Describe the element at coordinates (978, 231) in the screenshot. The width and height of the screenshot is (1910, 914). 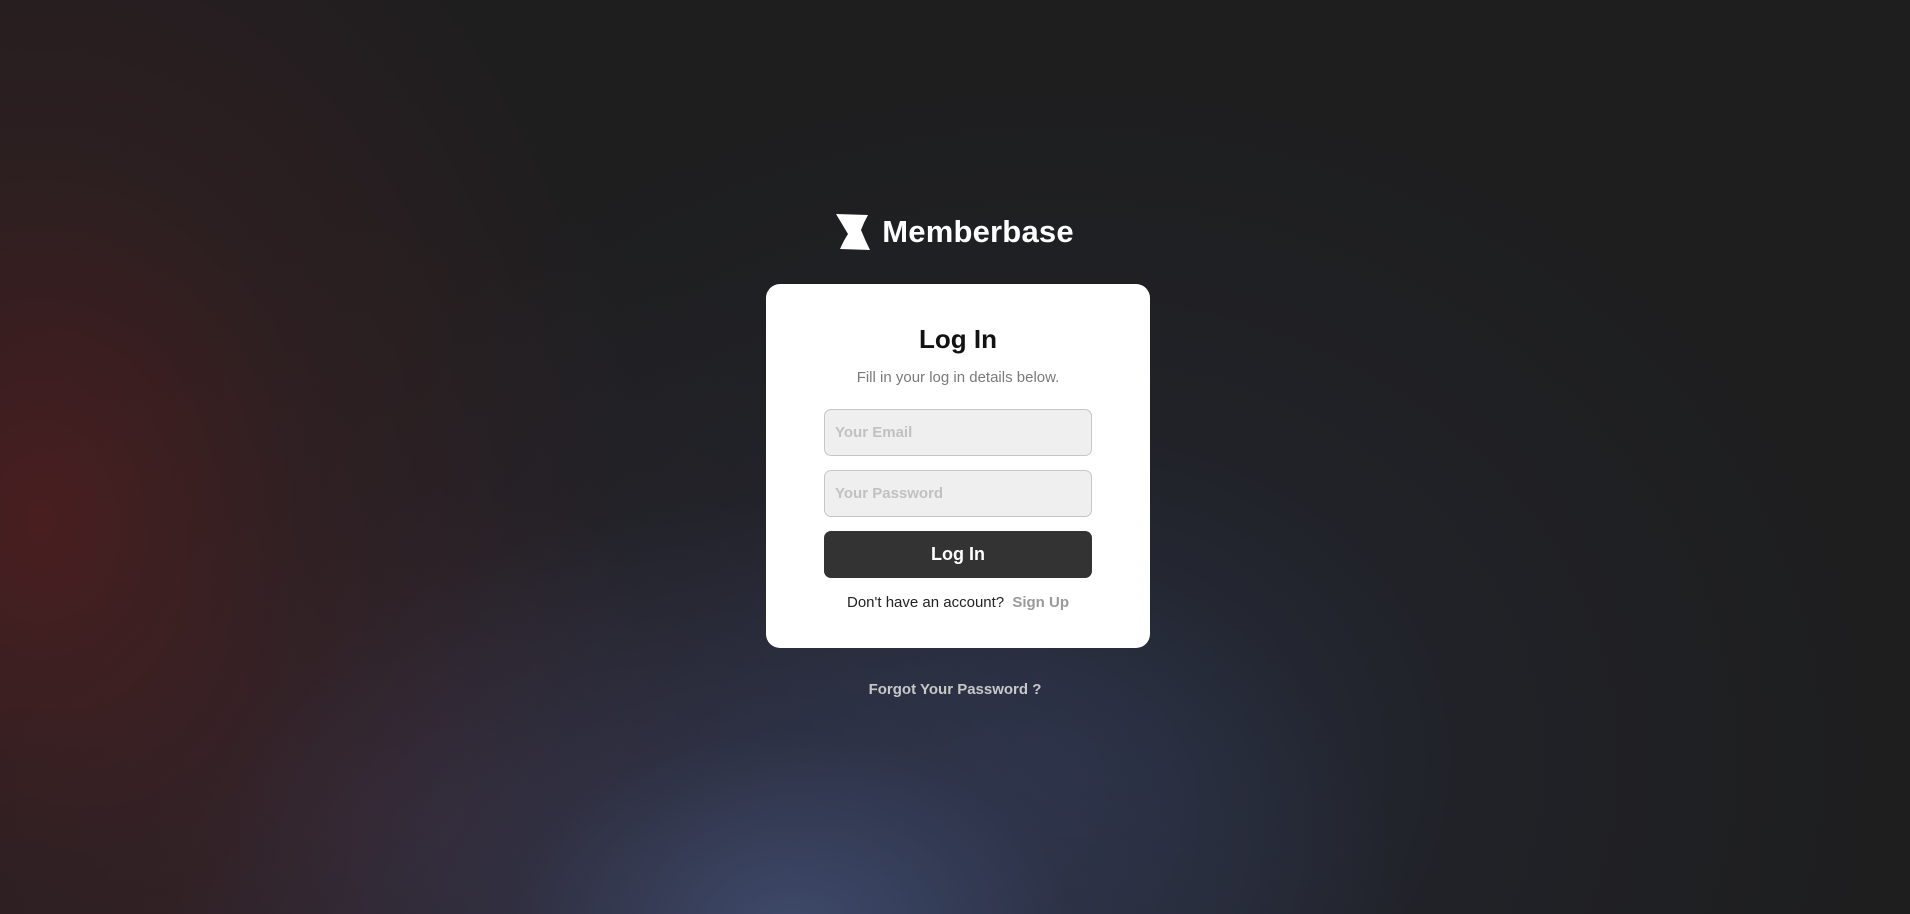
I see `brand-name: Memberbase` at that location.